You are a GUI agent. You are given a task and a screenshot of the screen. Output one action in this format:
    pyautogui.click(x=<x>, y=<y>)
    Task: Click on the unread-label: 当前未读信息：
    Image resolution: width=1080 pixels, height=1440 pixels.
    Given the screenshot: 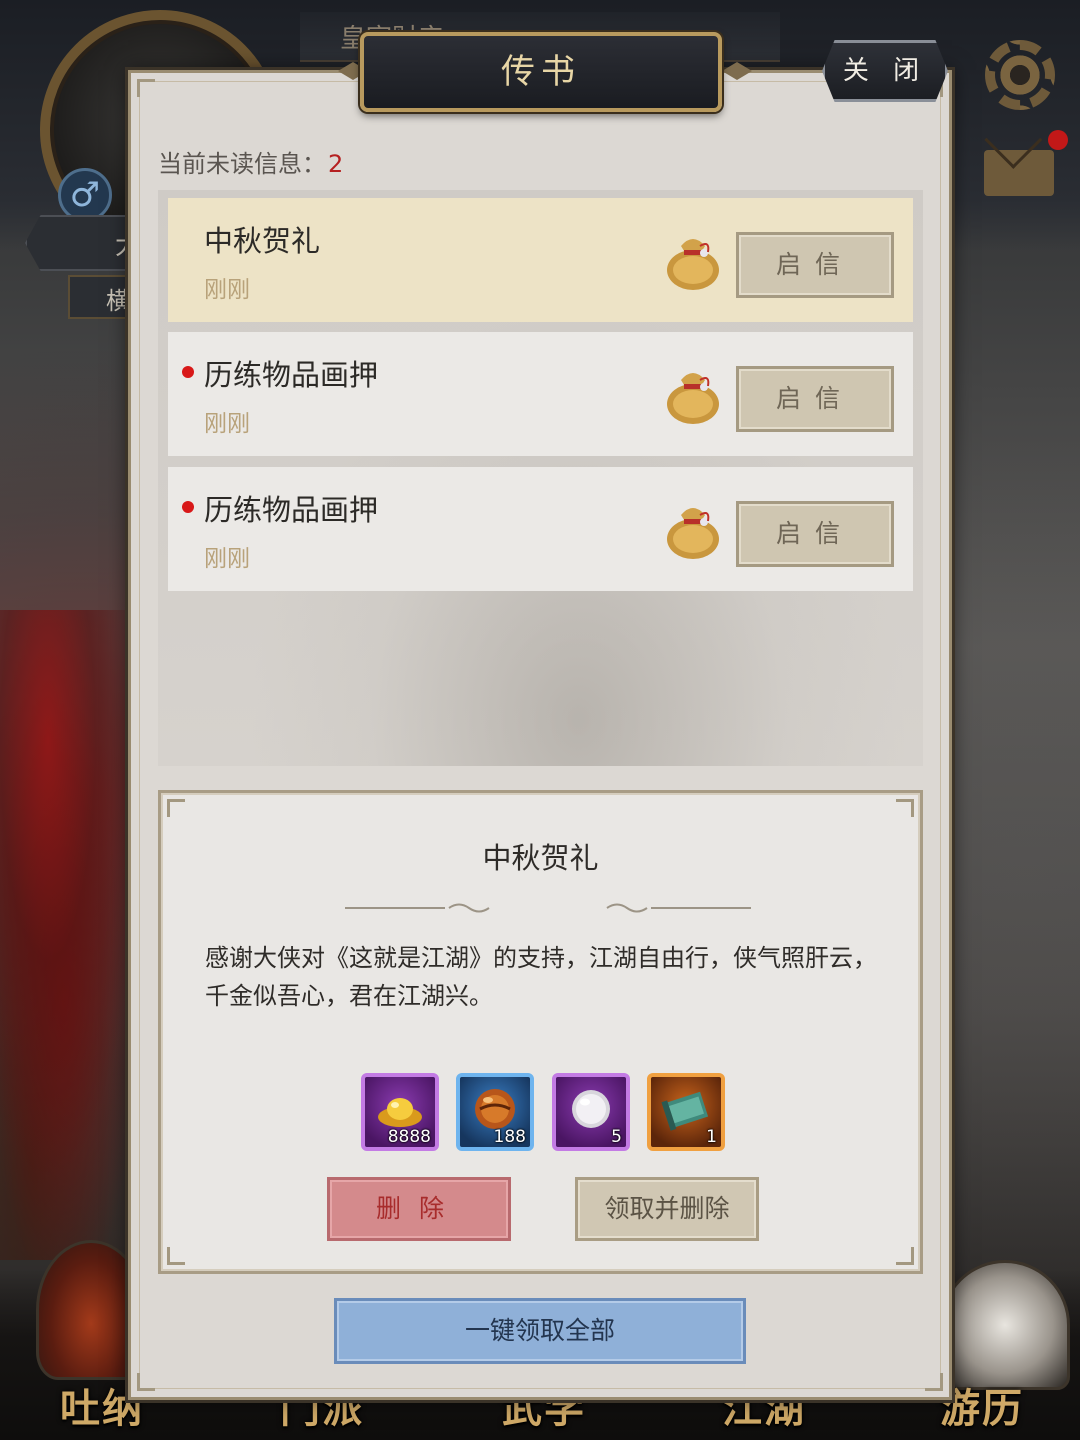 What is the action you would take?
    pyautogui.click(x=242, y=164)
    